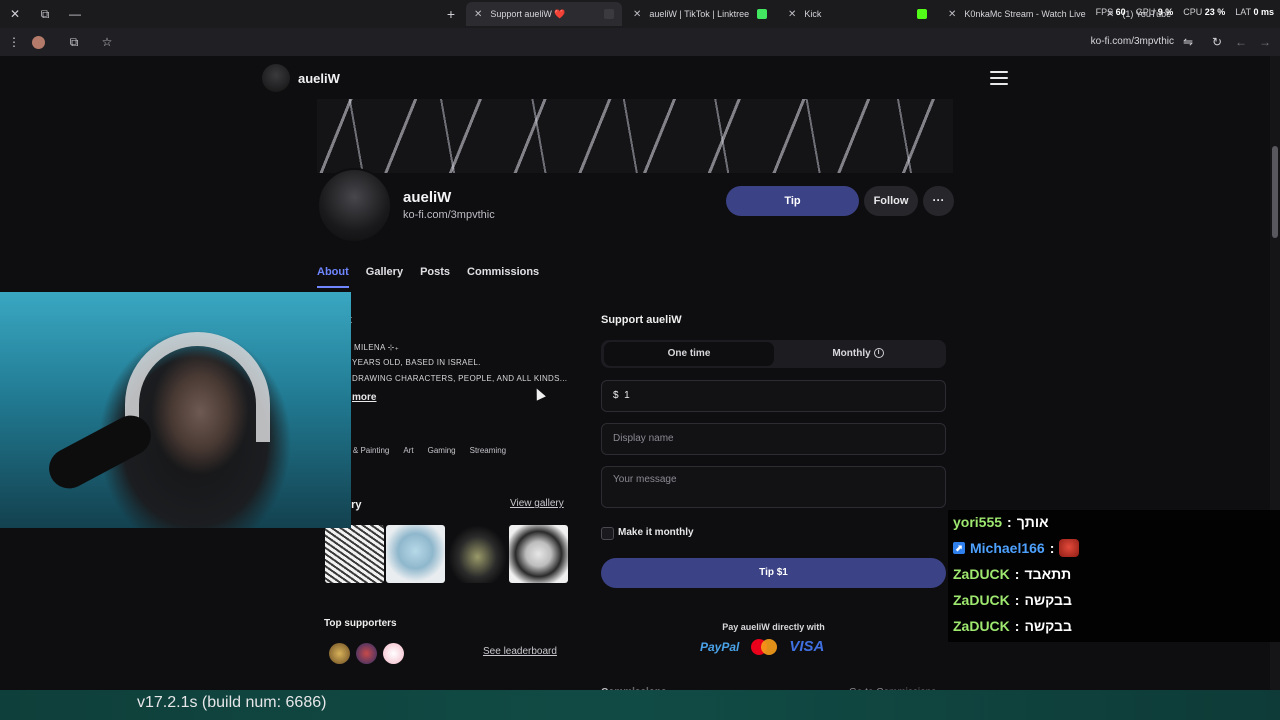 This screenshot has width=1280, height=720. Describe the element at coordinates (1111, 12) in the screenshot. I see `fps-readout: FPS 60` at that location.